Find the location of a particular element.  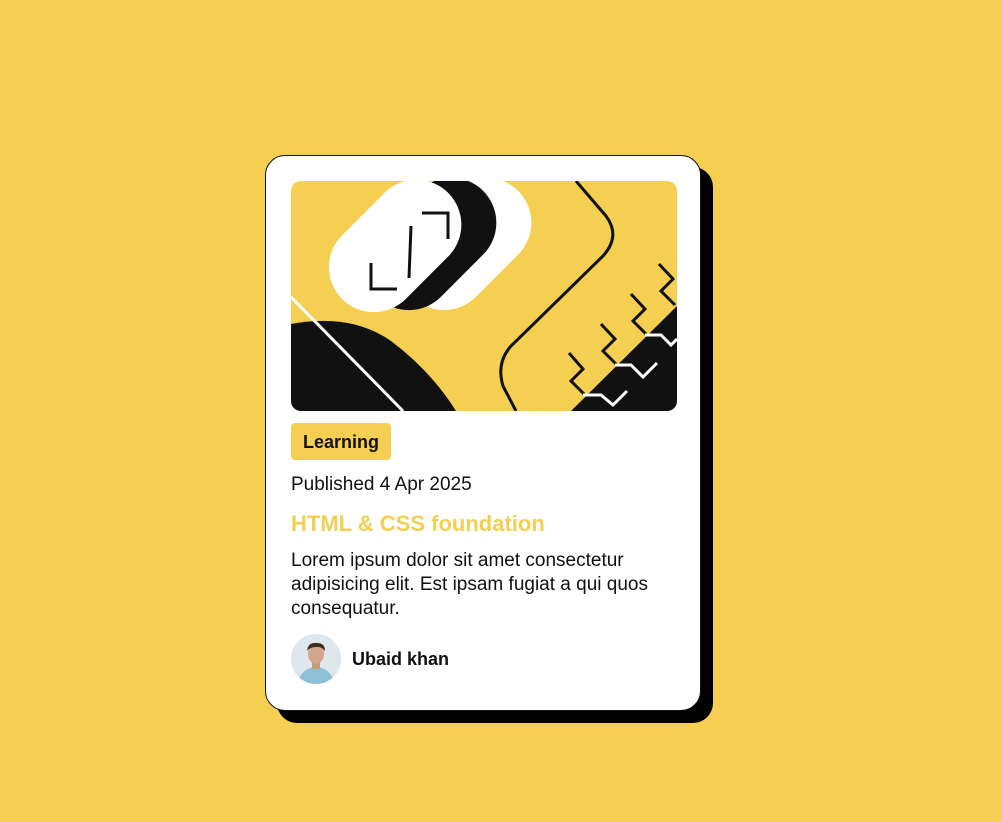

published-date: Published 4 Apr 2025 is located at coordinates (381, 484).